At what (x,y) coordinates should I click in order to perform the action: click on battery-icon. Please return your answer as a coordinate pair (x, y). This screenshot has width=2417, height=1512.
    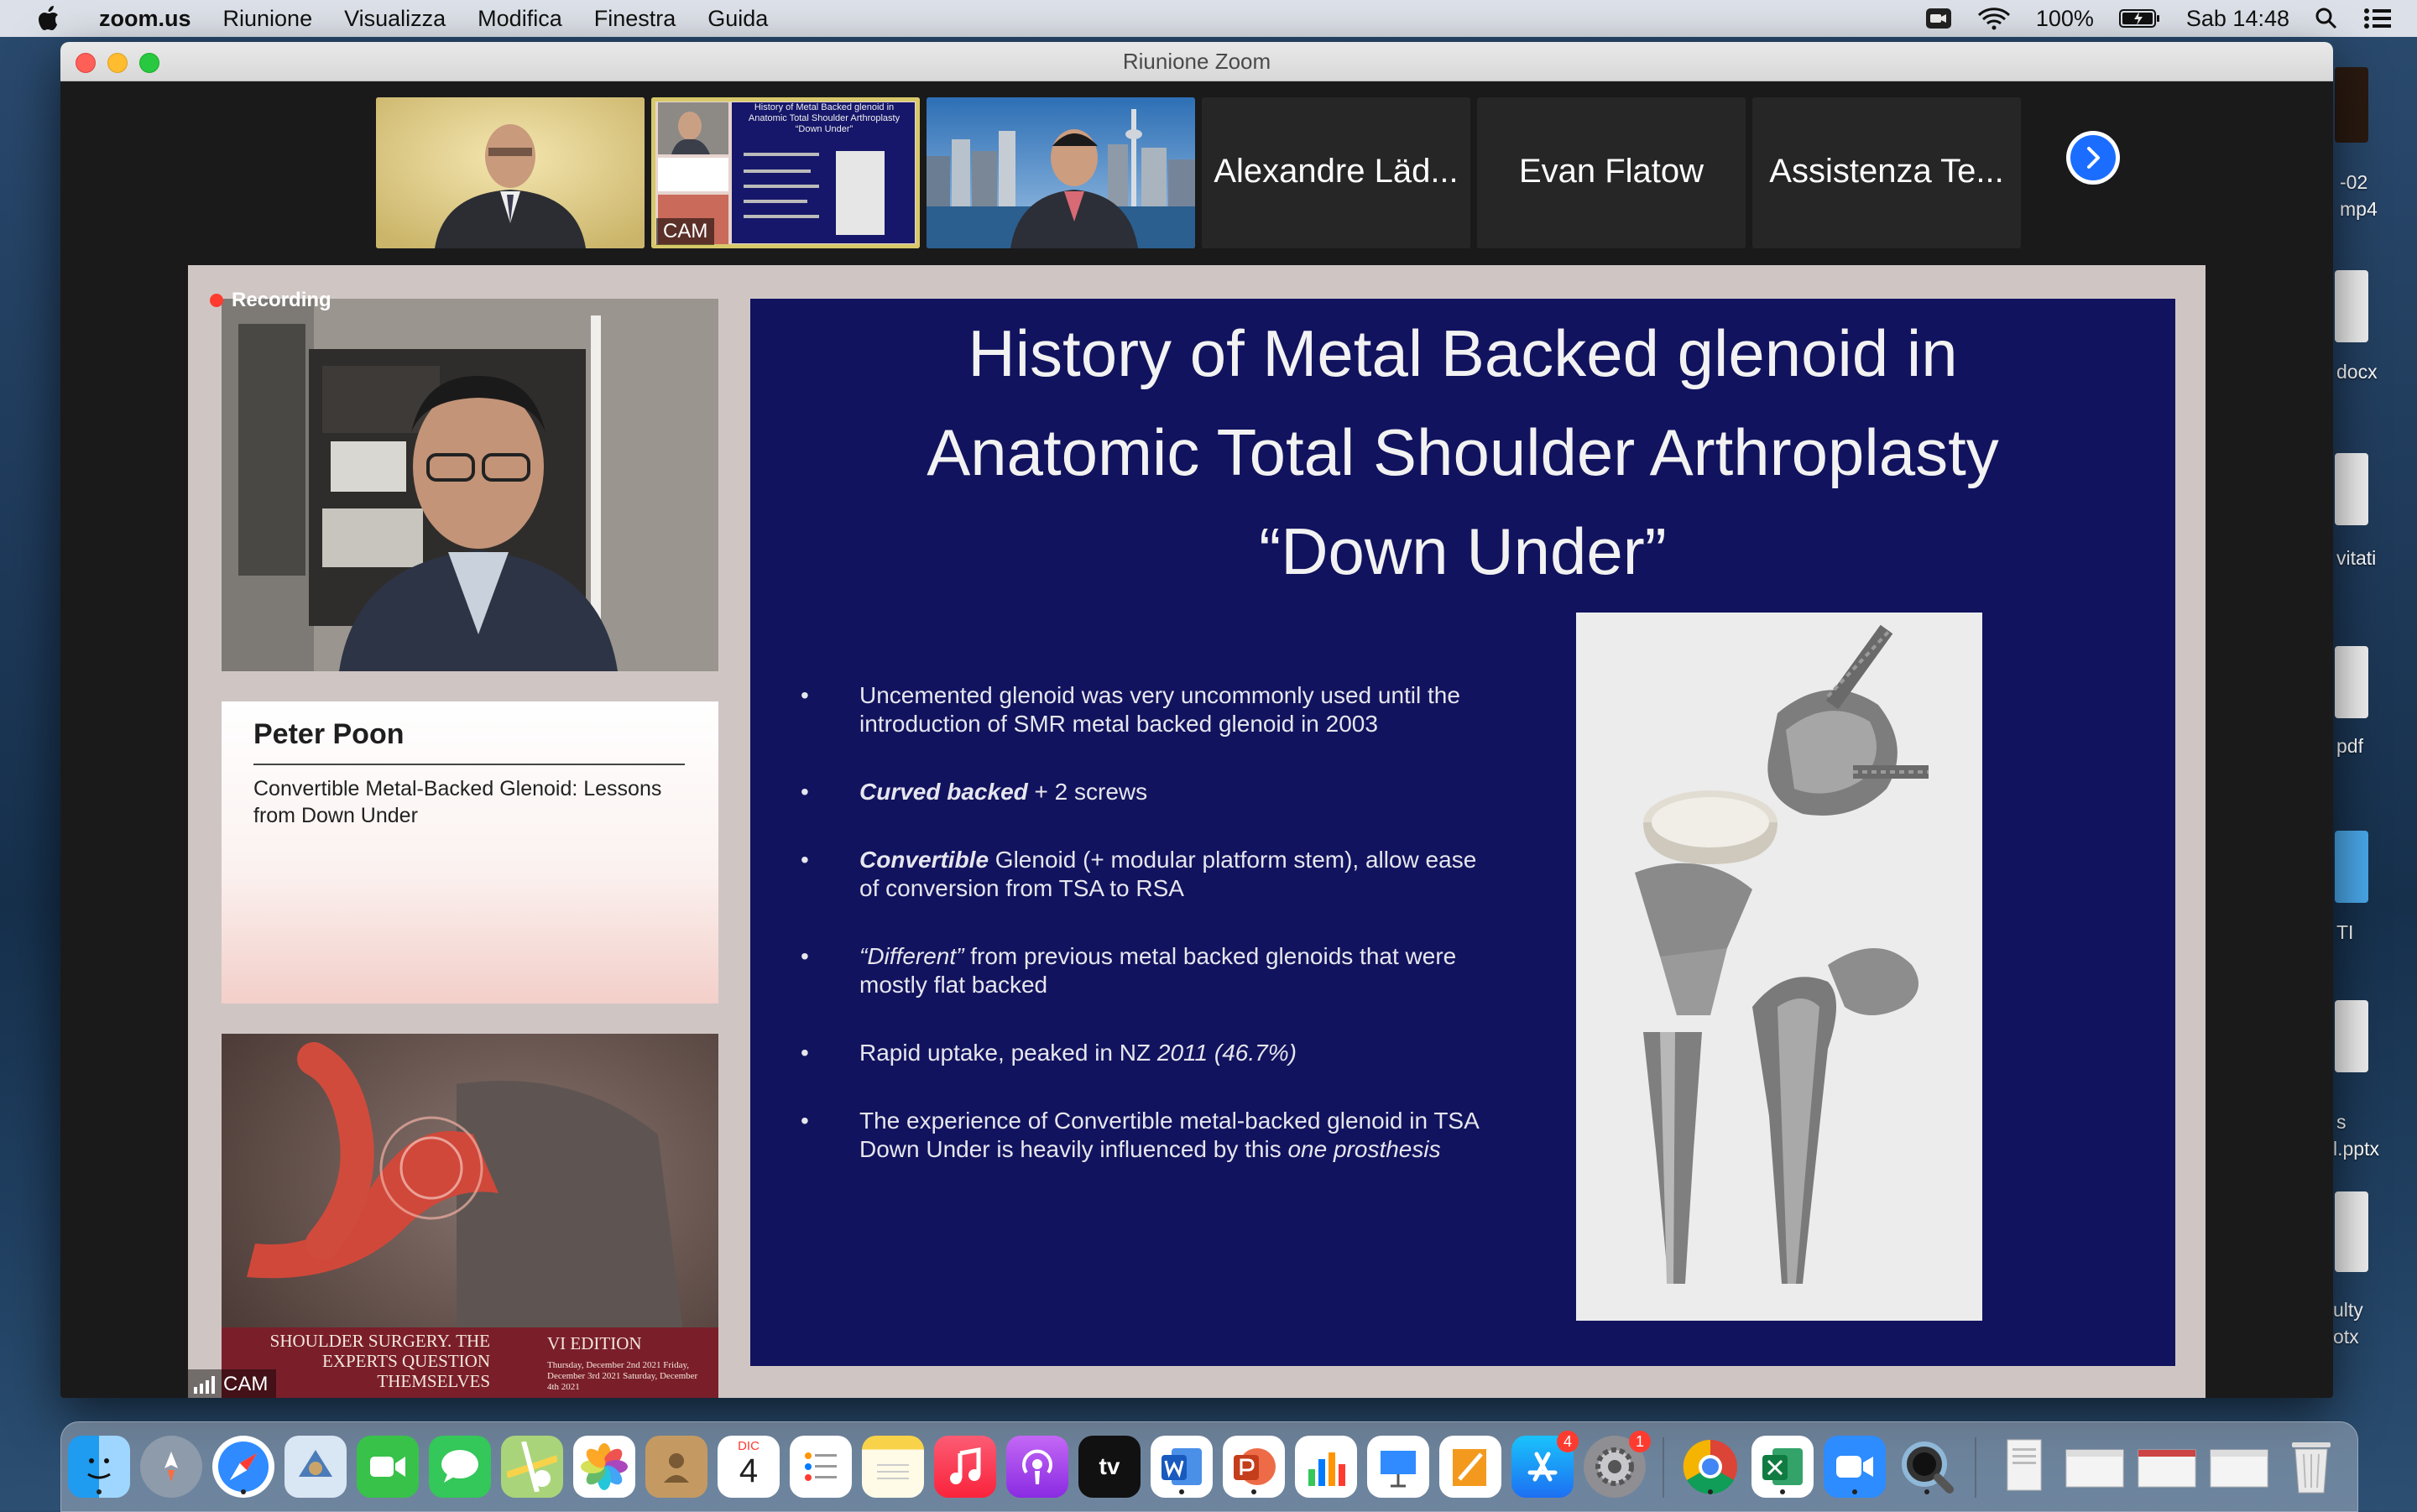
    Looking at the image, I should click on (2139, 18).